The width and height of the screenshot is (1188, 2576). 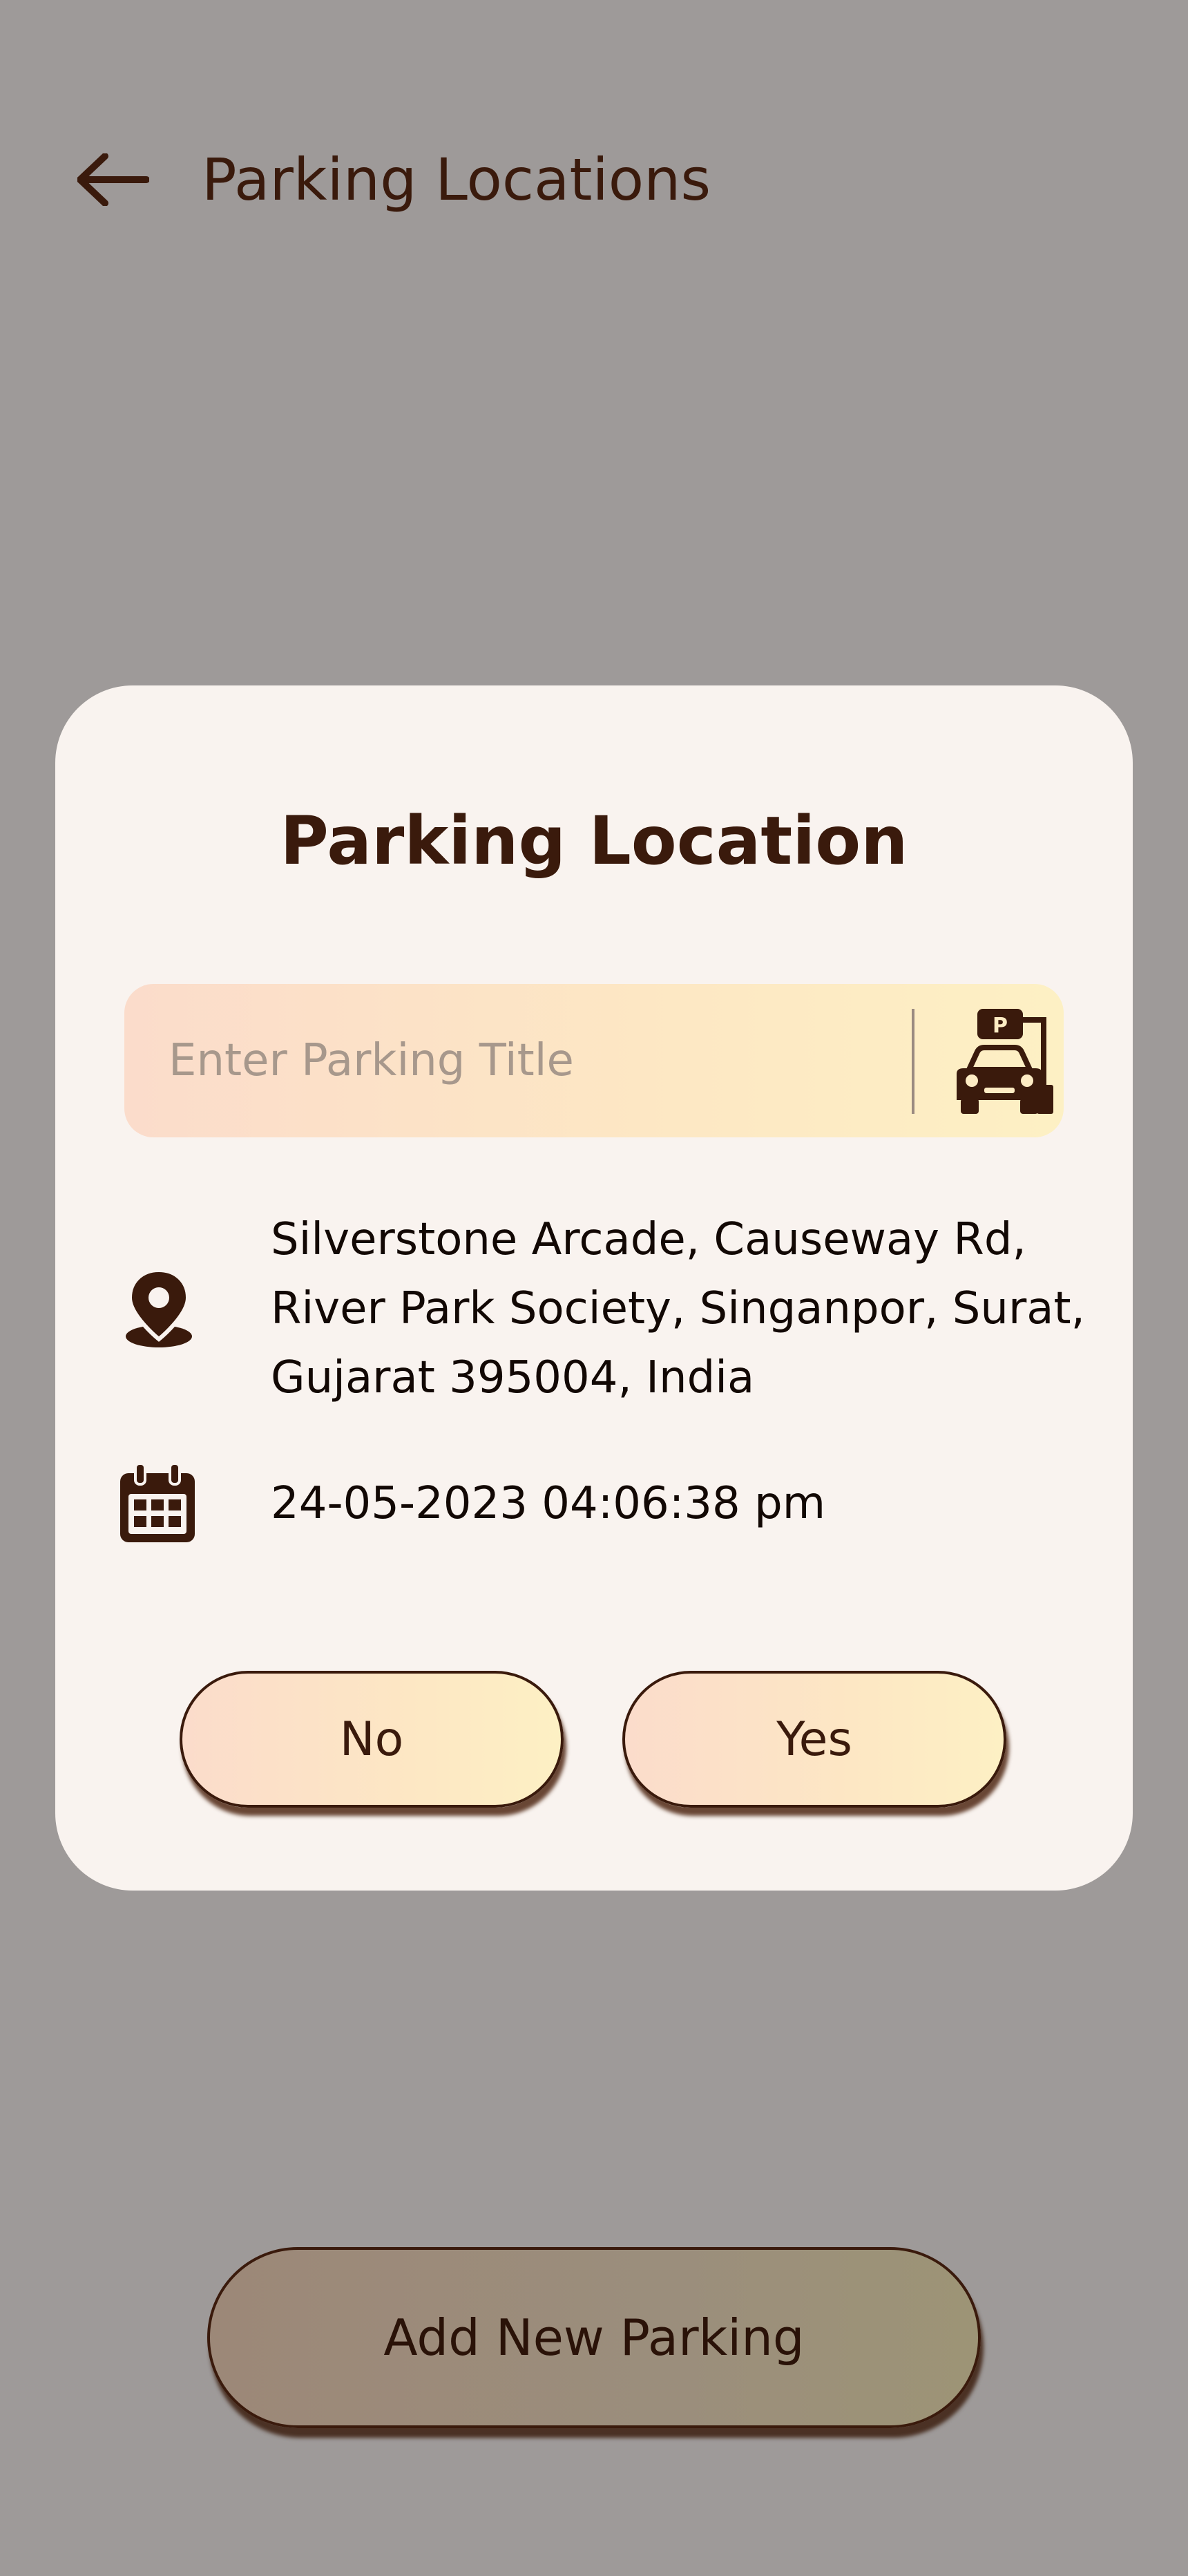 I want to click on calendar-icon, so click(x=157, y=1503).